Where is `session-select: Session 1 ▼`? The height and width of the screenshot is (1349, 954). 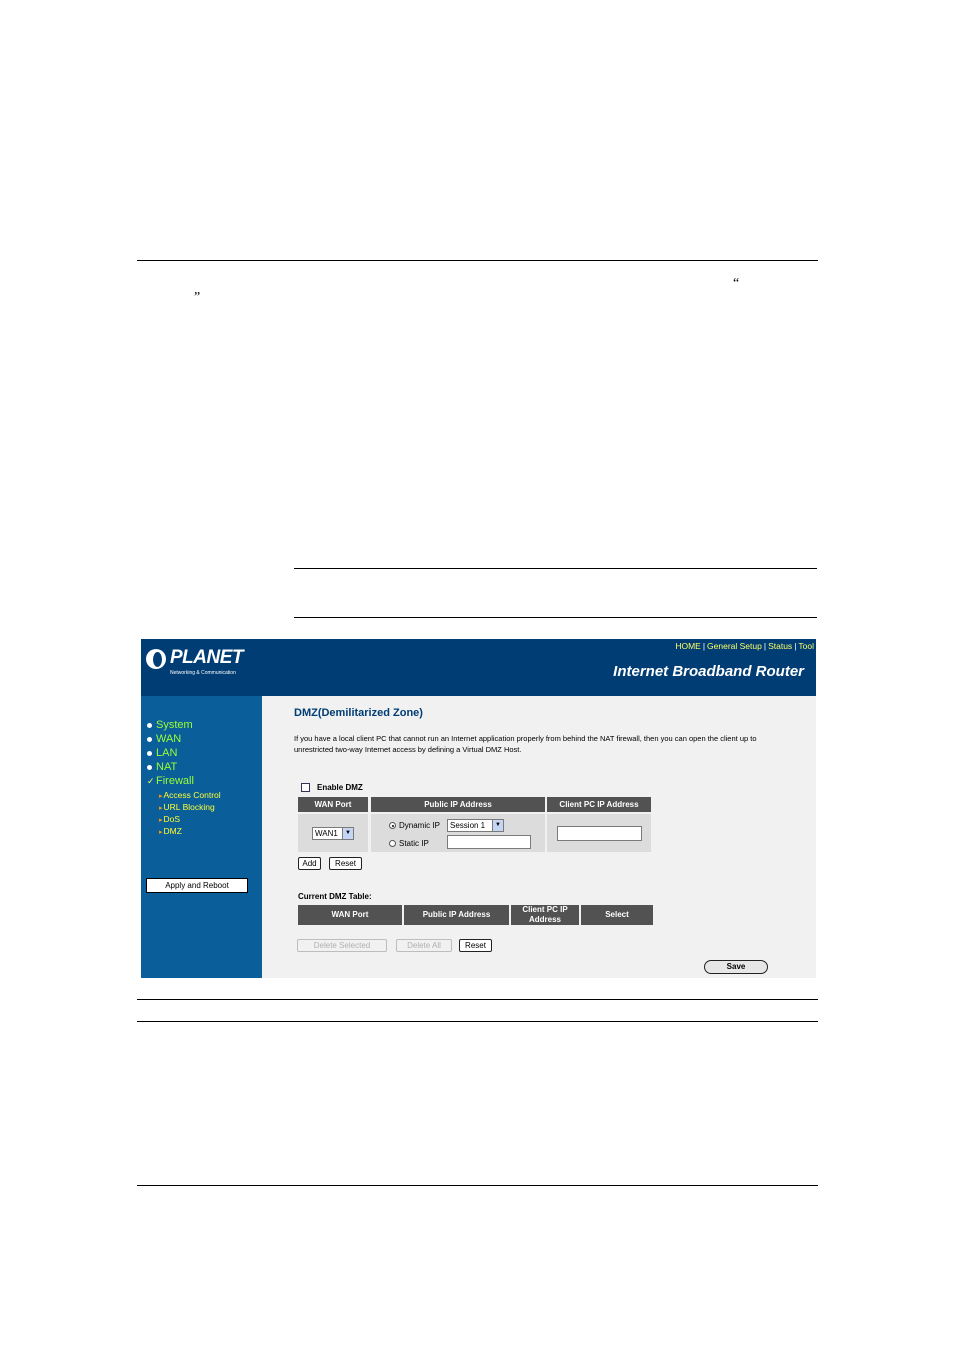
session-select: Session 1 ▼ is located at coordinates (475, 825).